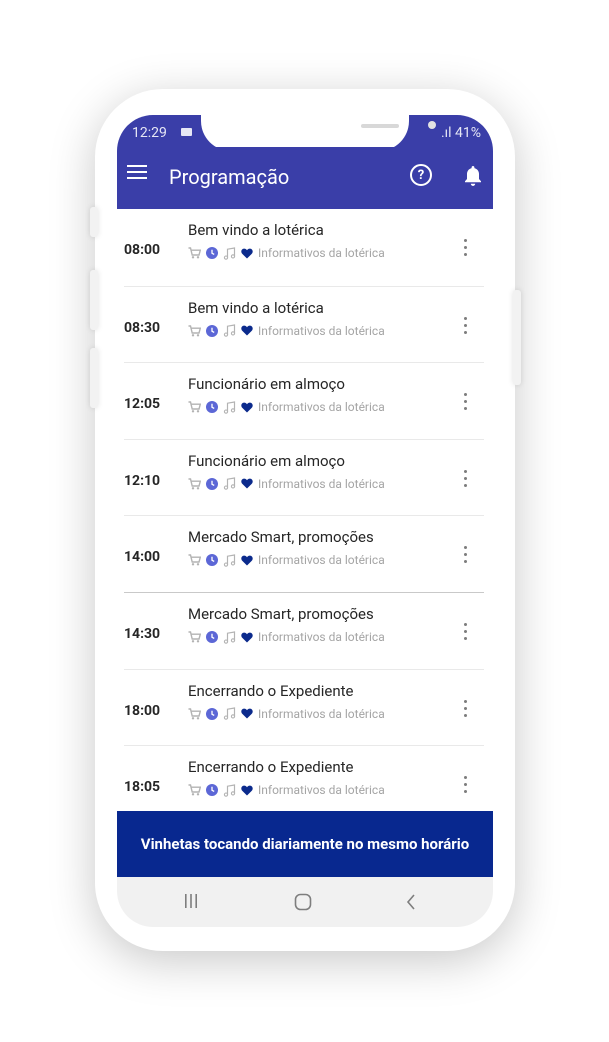 This screenshot has height=1042, width=609. I want to click on menu-icon, so click(137, 172).